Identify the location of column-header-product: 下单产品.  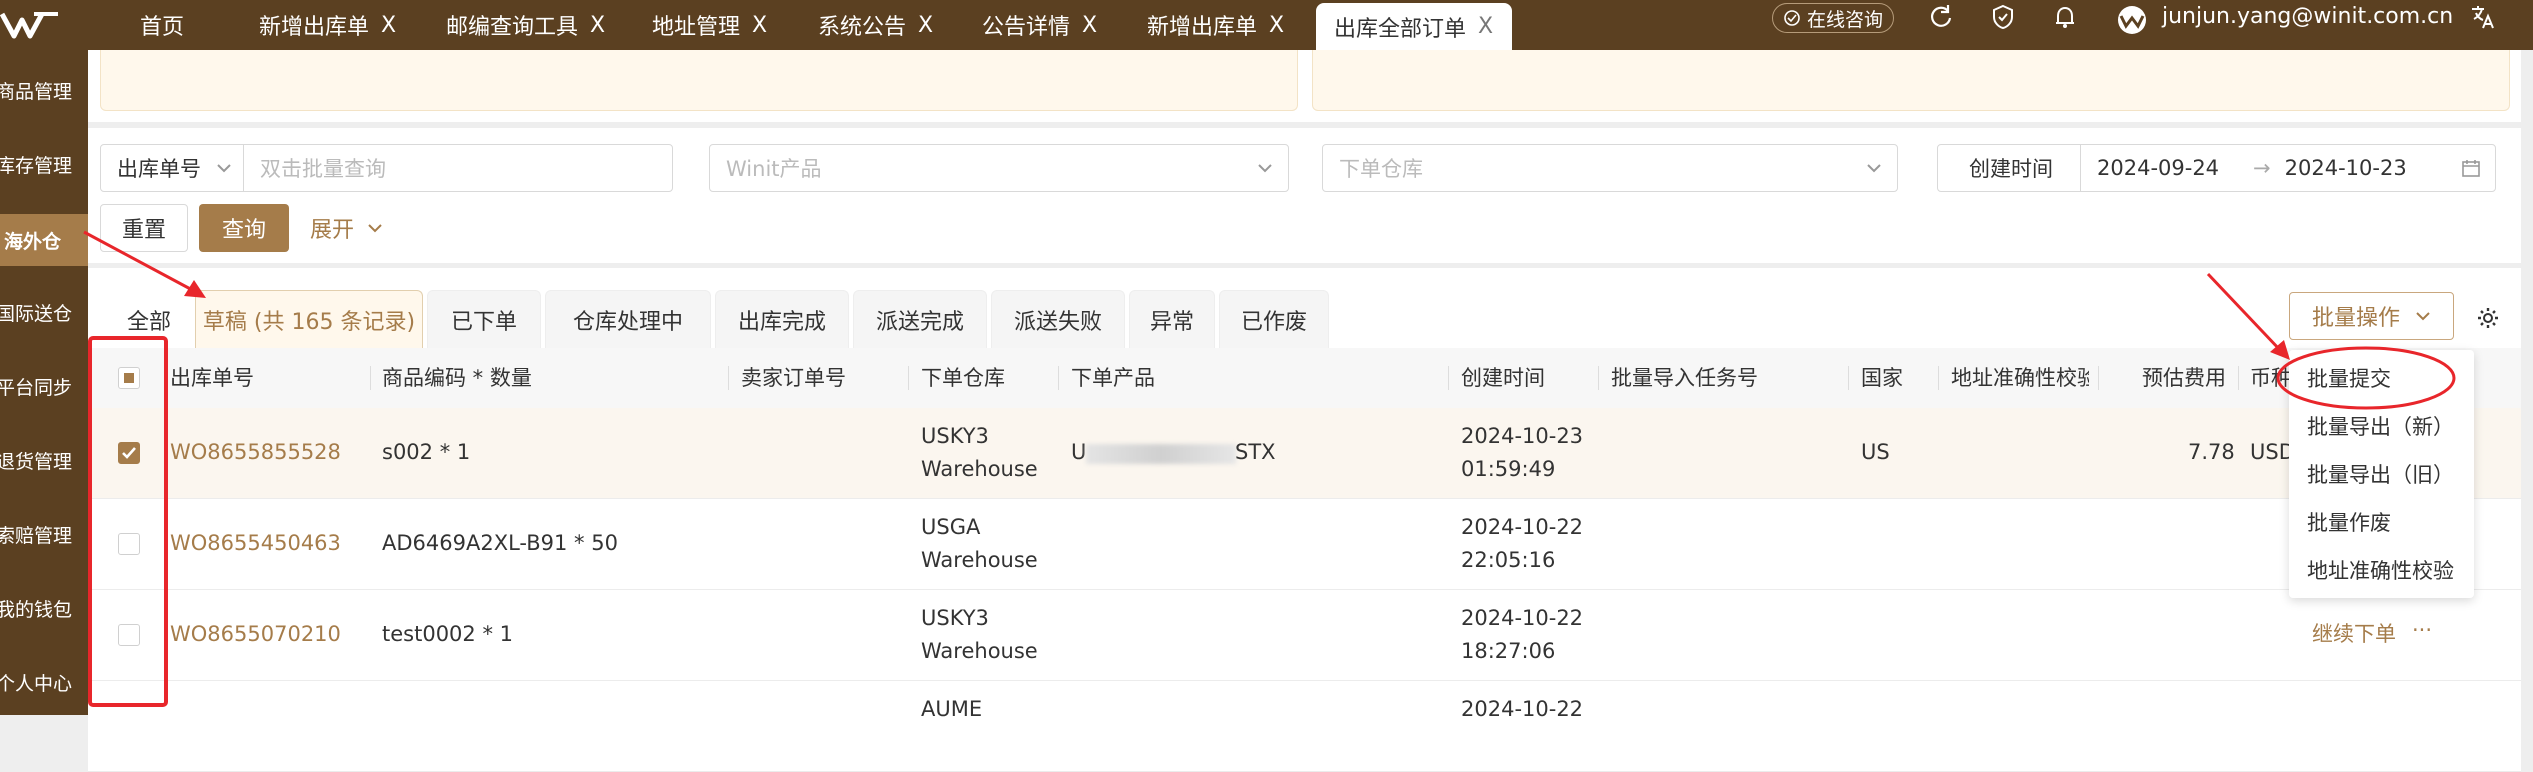
(1113, 378).